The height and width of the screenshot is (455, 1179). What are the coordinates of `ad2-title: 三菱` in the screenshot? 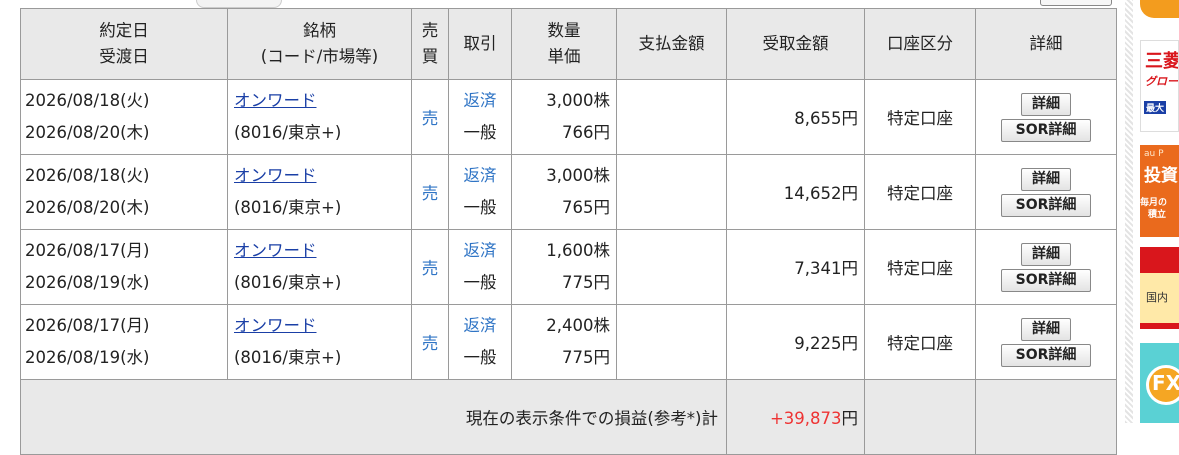 It's located at (1162, 61).